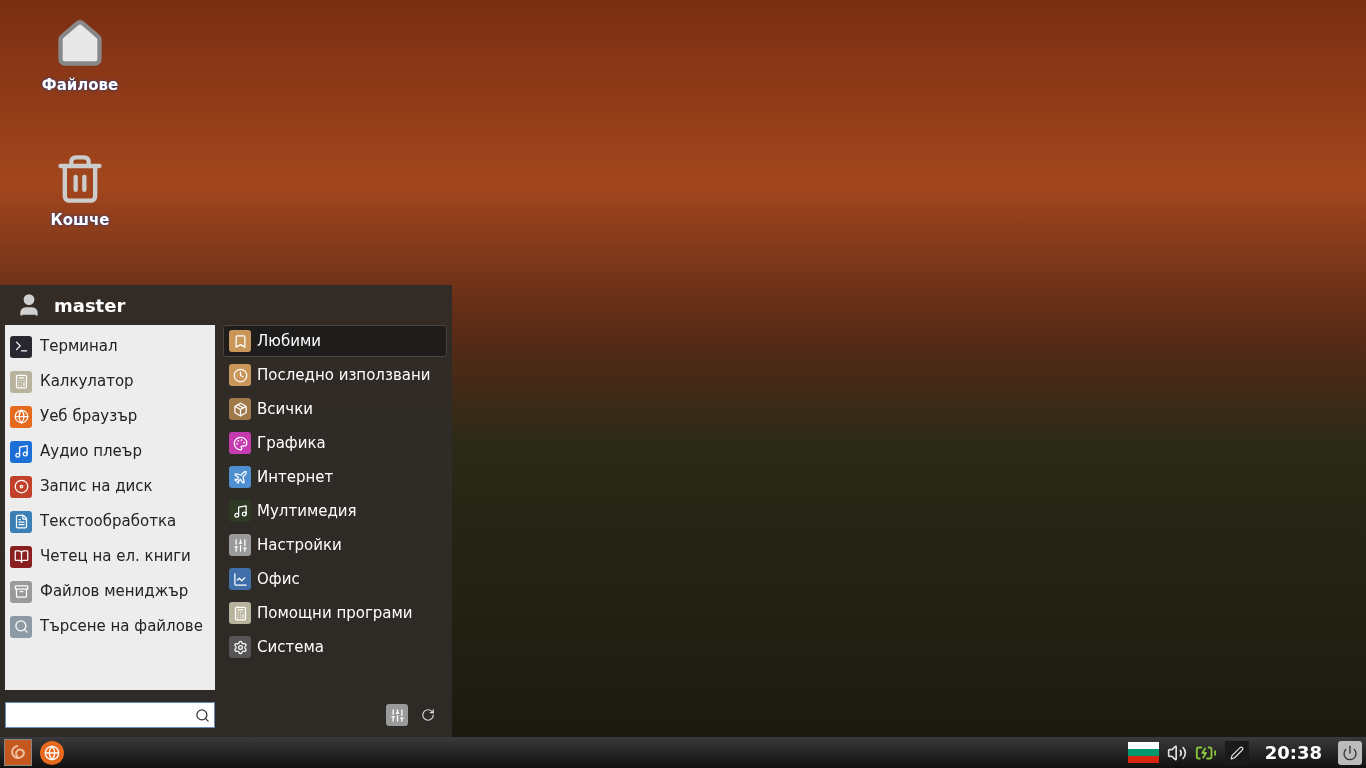 The height and width of the screenshot is (768, 1366). What do you see at coordinates (21, 521) in the screenshot?
I see `document-icon` at bounding box center [21, 521].